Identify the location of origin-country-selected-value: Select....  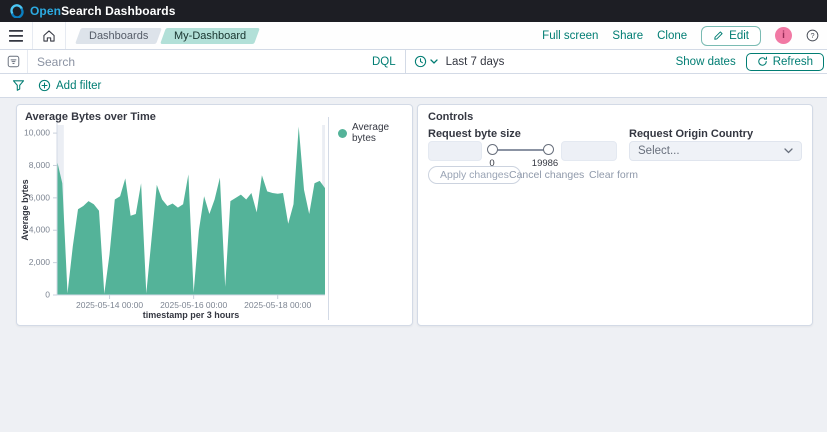
(659, 151).